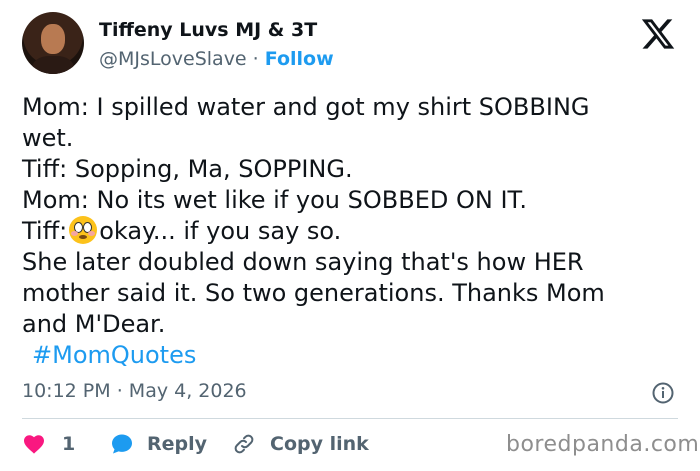  I want to click on x-logo-icon, so click(658, 34).